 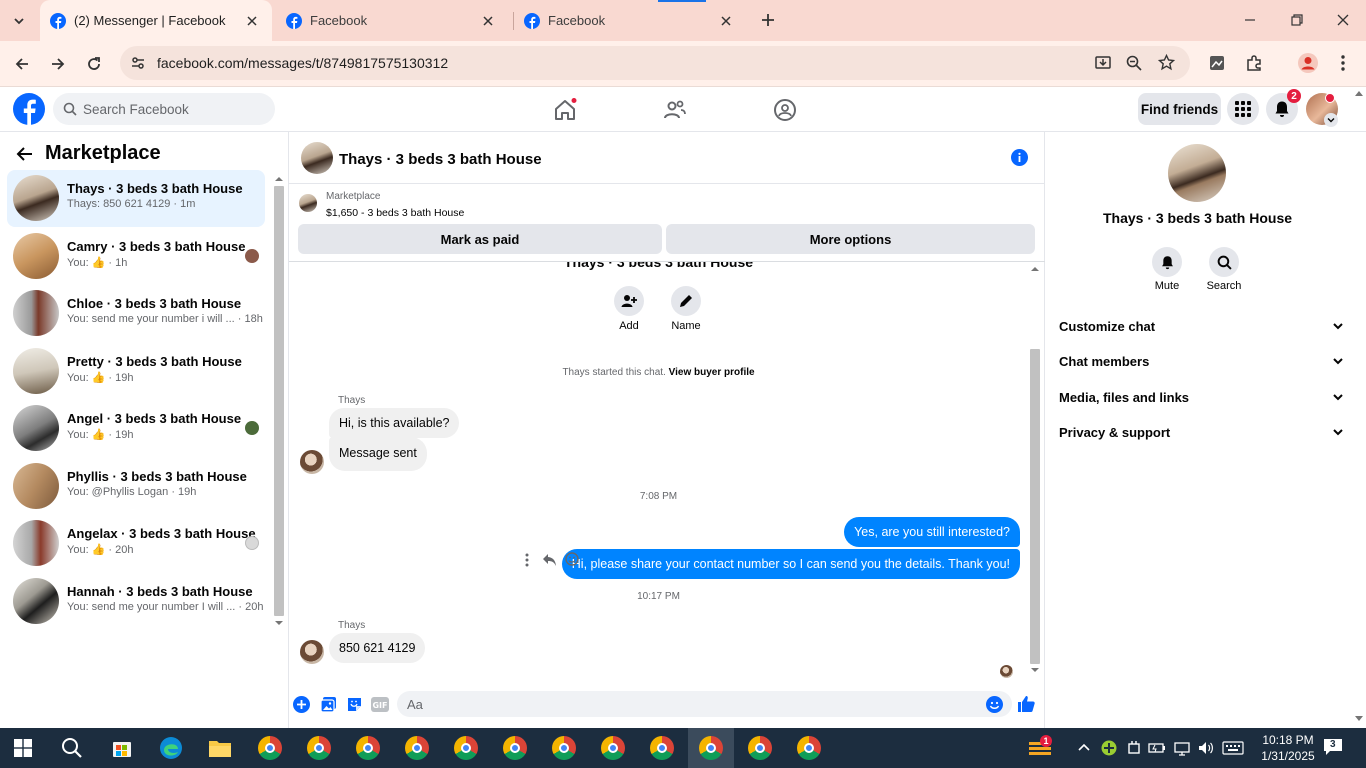 What do you see at coordinates (994, 704) in the screenshot?
I see `emoji-icon` at bounding box center [994, 704].